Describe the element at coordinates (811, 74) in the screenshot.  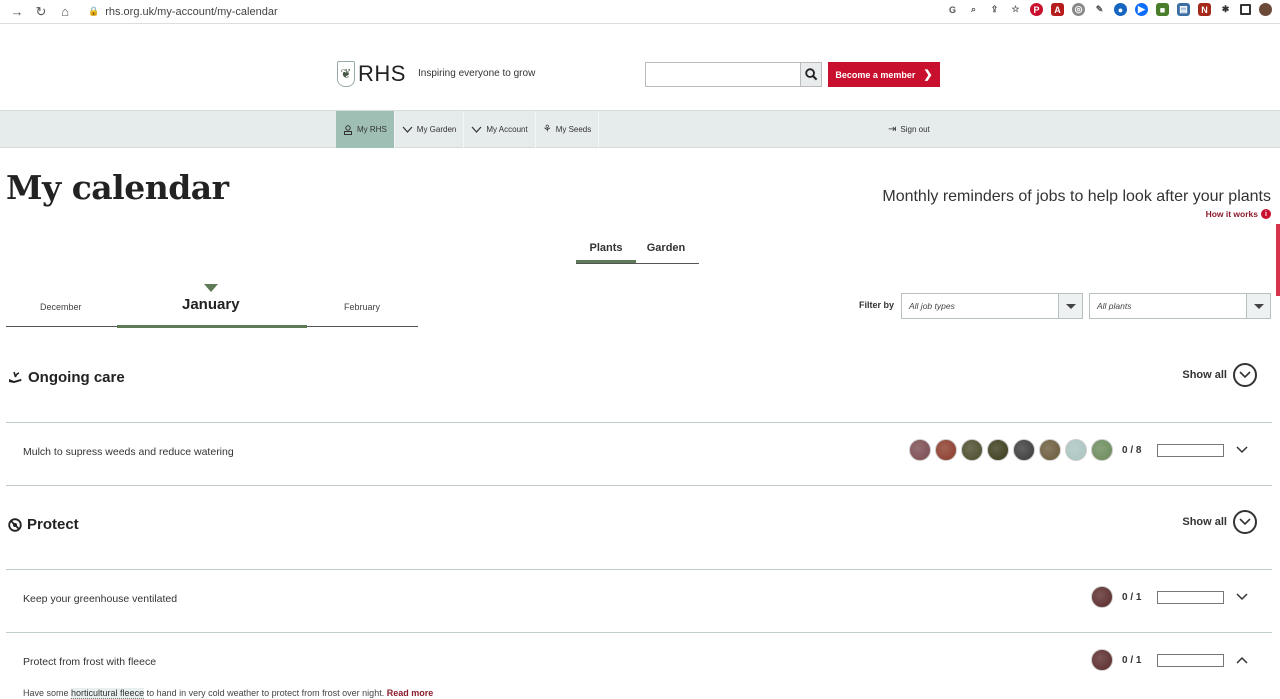
I see `search-button` at that location.